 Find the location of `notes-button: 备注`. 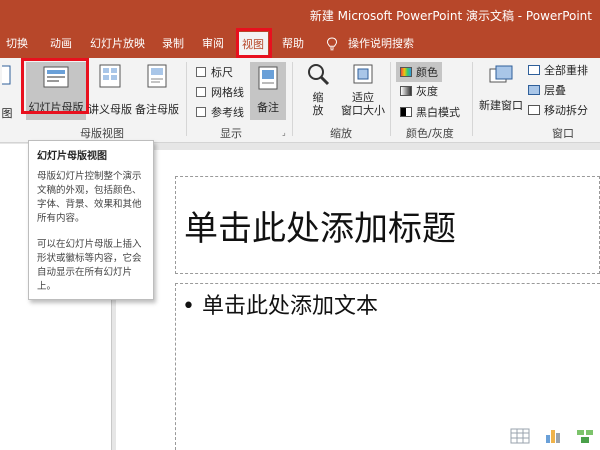

notes-button: 备注 is located at coordinates (268, 91).